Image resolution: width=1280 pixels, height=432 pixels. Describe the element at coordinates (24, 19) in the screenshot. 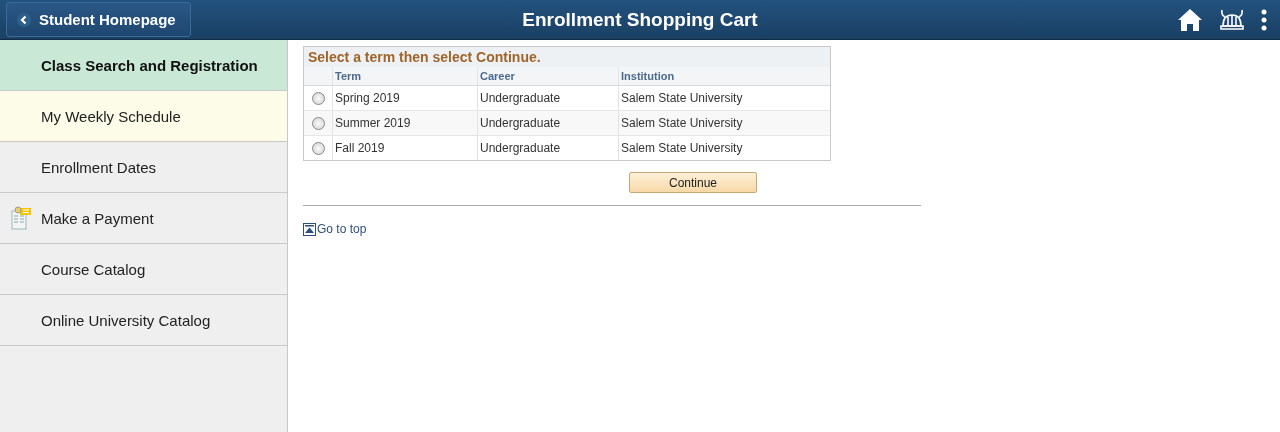

I see `chevron-icon` at that location.